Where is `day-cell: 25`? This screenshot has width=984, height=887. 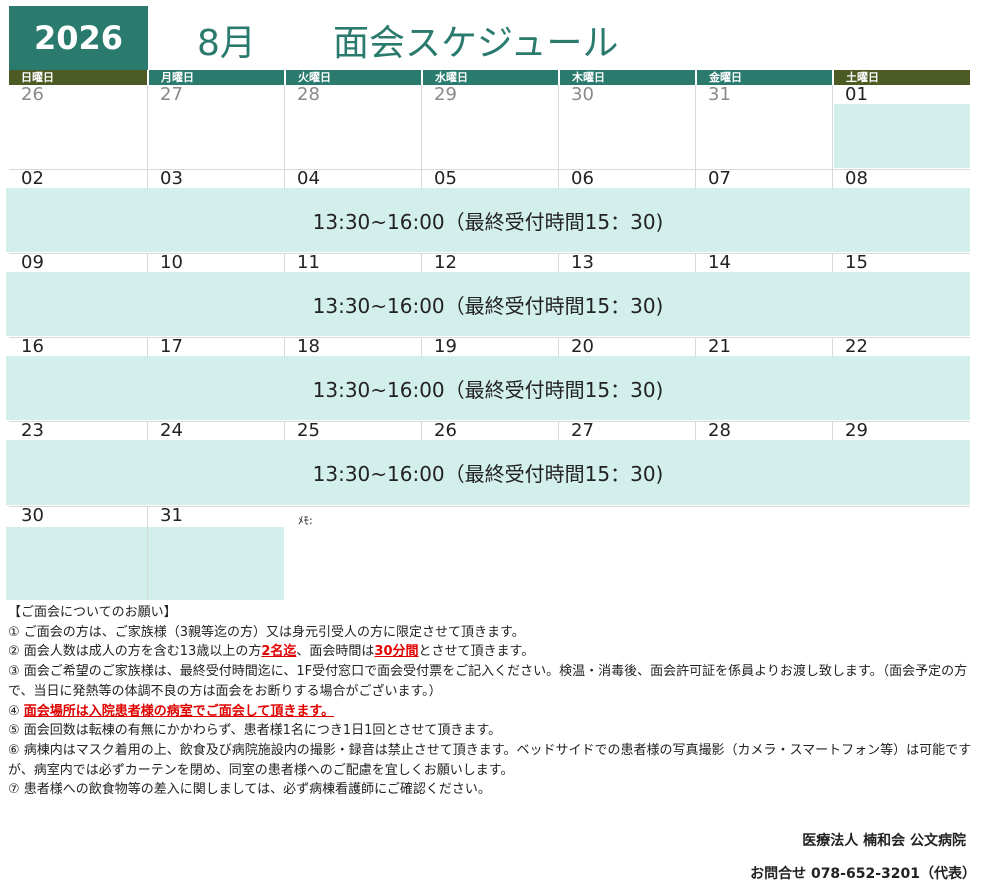
day-cell: 25 is located at coordinates (352, 431).